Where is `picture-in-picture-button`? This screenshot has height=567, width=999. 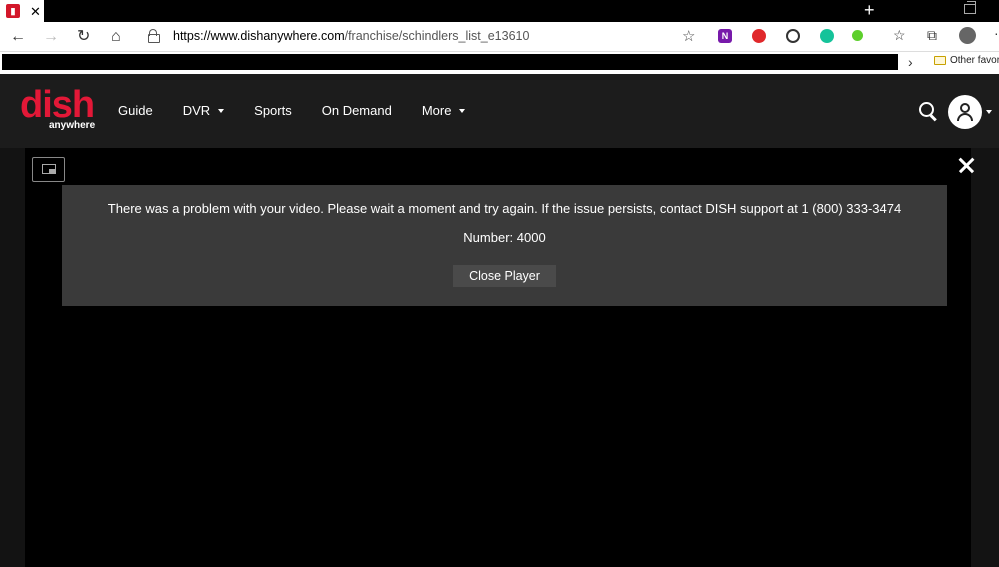 picture-in-picture-button is located at coordinates (48, 169).